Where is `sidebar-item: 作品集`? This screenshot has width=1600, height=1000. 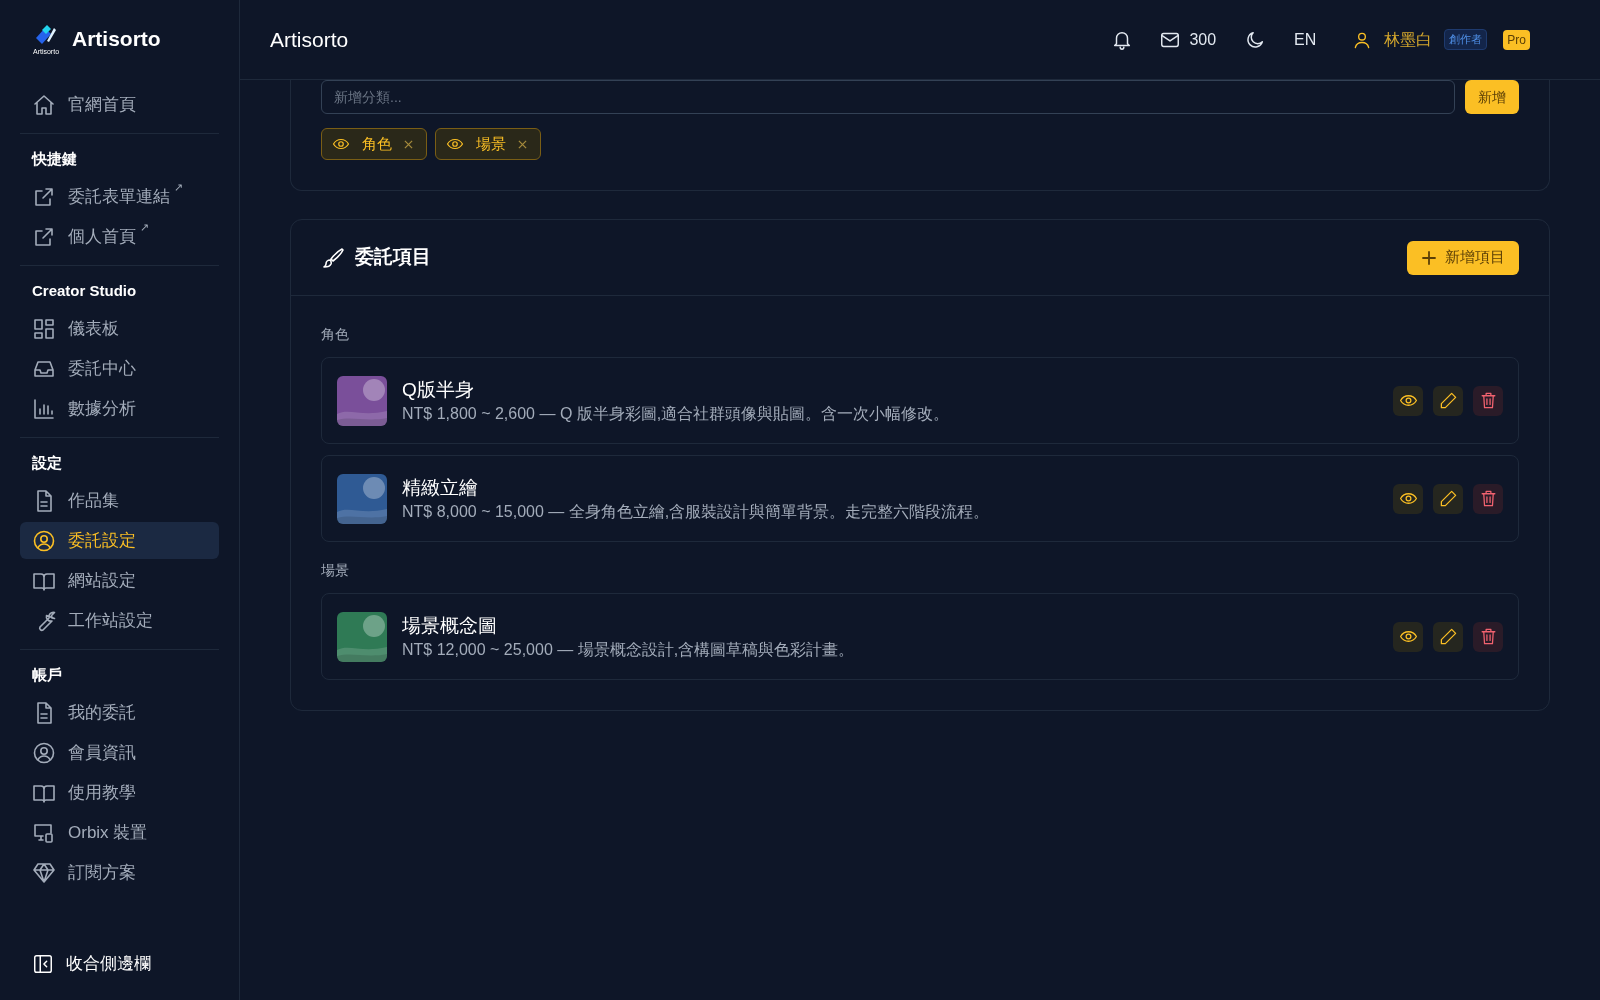 sidebar-item: 作品集 is located at coordinates (119, 500).